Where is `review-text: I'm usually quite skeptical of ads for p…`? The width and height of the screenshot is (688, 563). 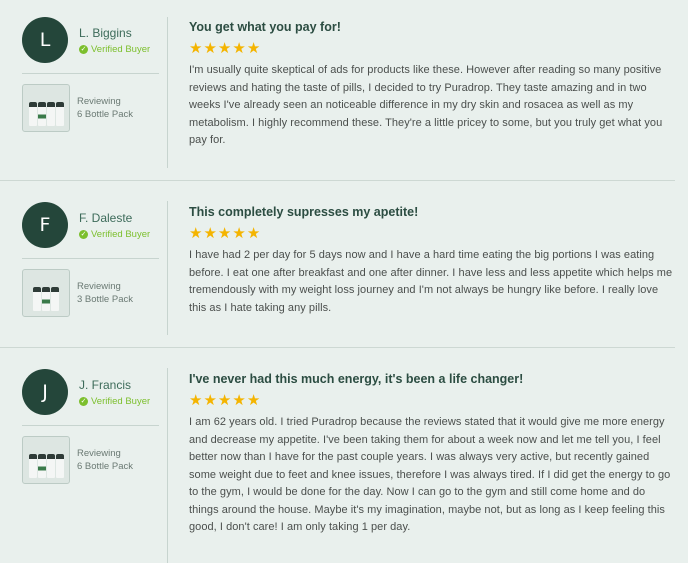 review-text: I'm usually quite skeptical of ads for p… is located at coordinates (426, 105).